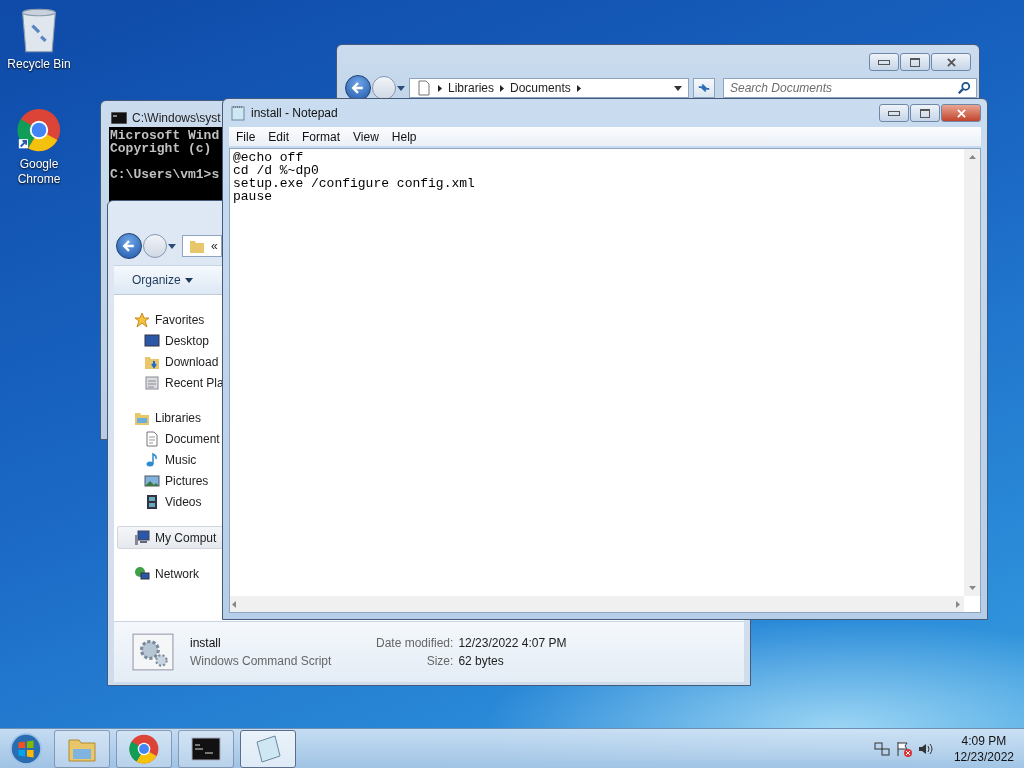 The width and height of the screenshot is (1024, 768). Describe the element at coordinates (169, 480) in the screenshot. I see `nav-item: Pictures` at that location.